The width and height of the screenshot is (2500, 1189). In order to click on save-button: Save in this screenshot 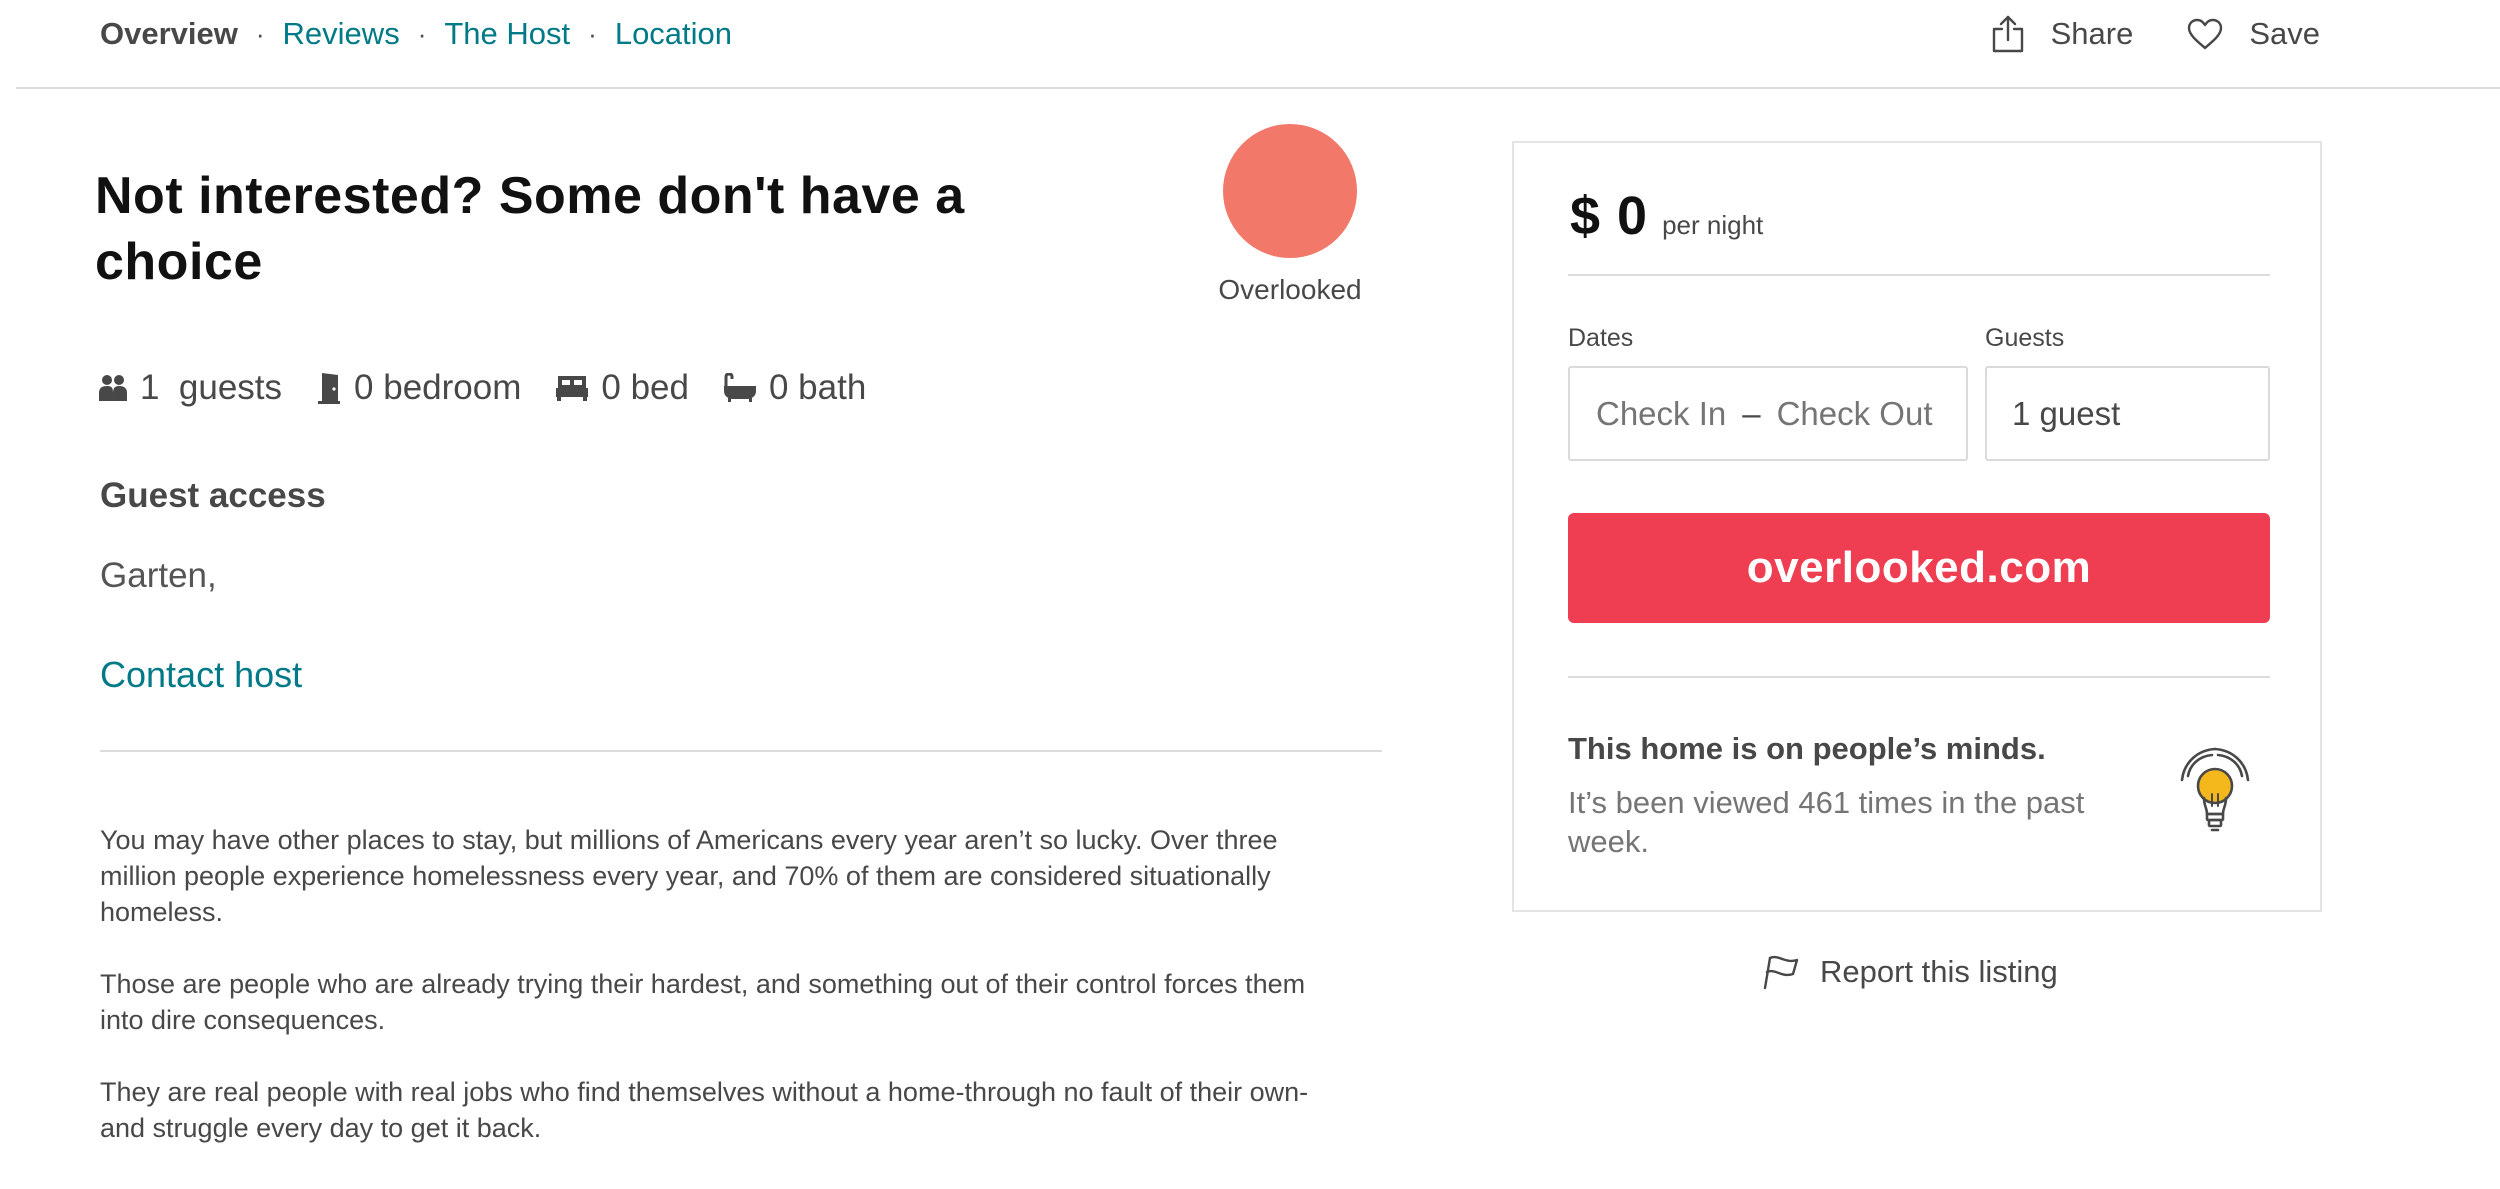, I will do `click(2253, 34)`.